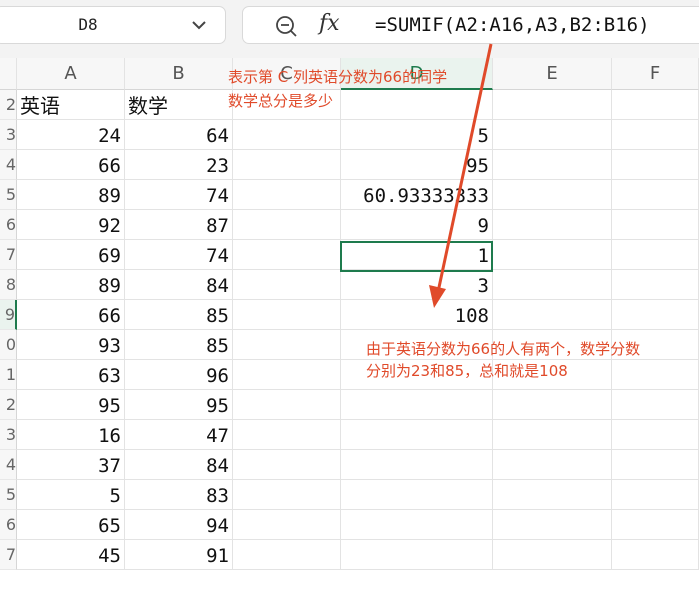 The height and width of the screenshot is (613, 699). I want to click on corner-header, so click(8, 74).